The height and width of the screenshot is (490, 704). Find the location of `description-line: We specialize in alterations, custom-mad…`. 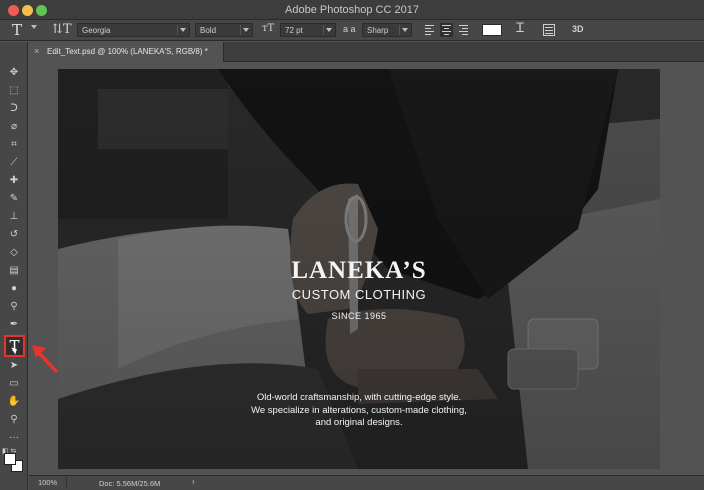

description-line: We specialize in alterations, custom-mad… is located at coordinates (359, 410).